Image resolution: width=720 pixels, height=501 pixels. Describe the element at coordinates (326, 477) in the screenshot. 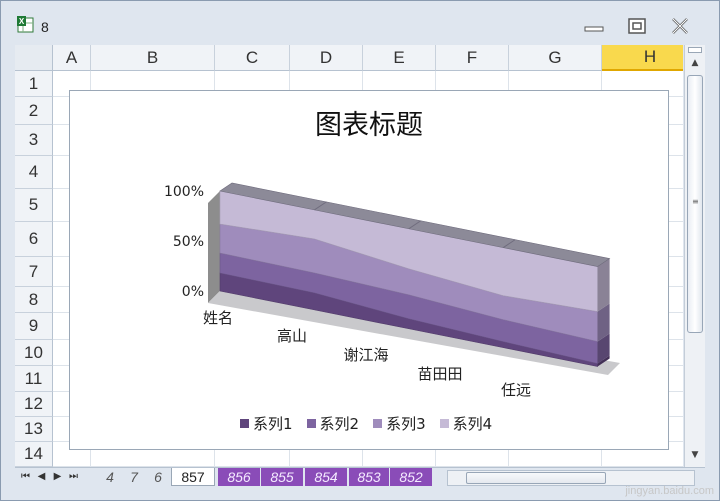

I see `sheet-tab: 854` at that location.